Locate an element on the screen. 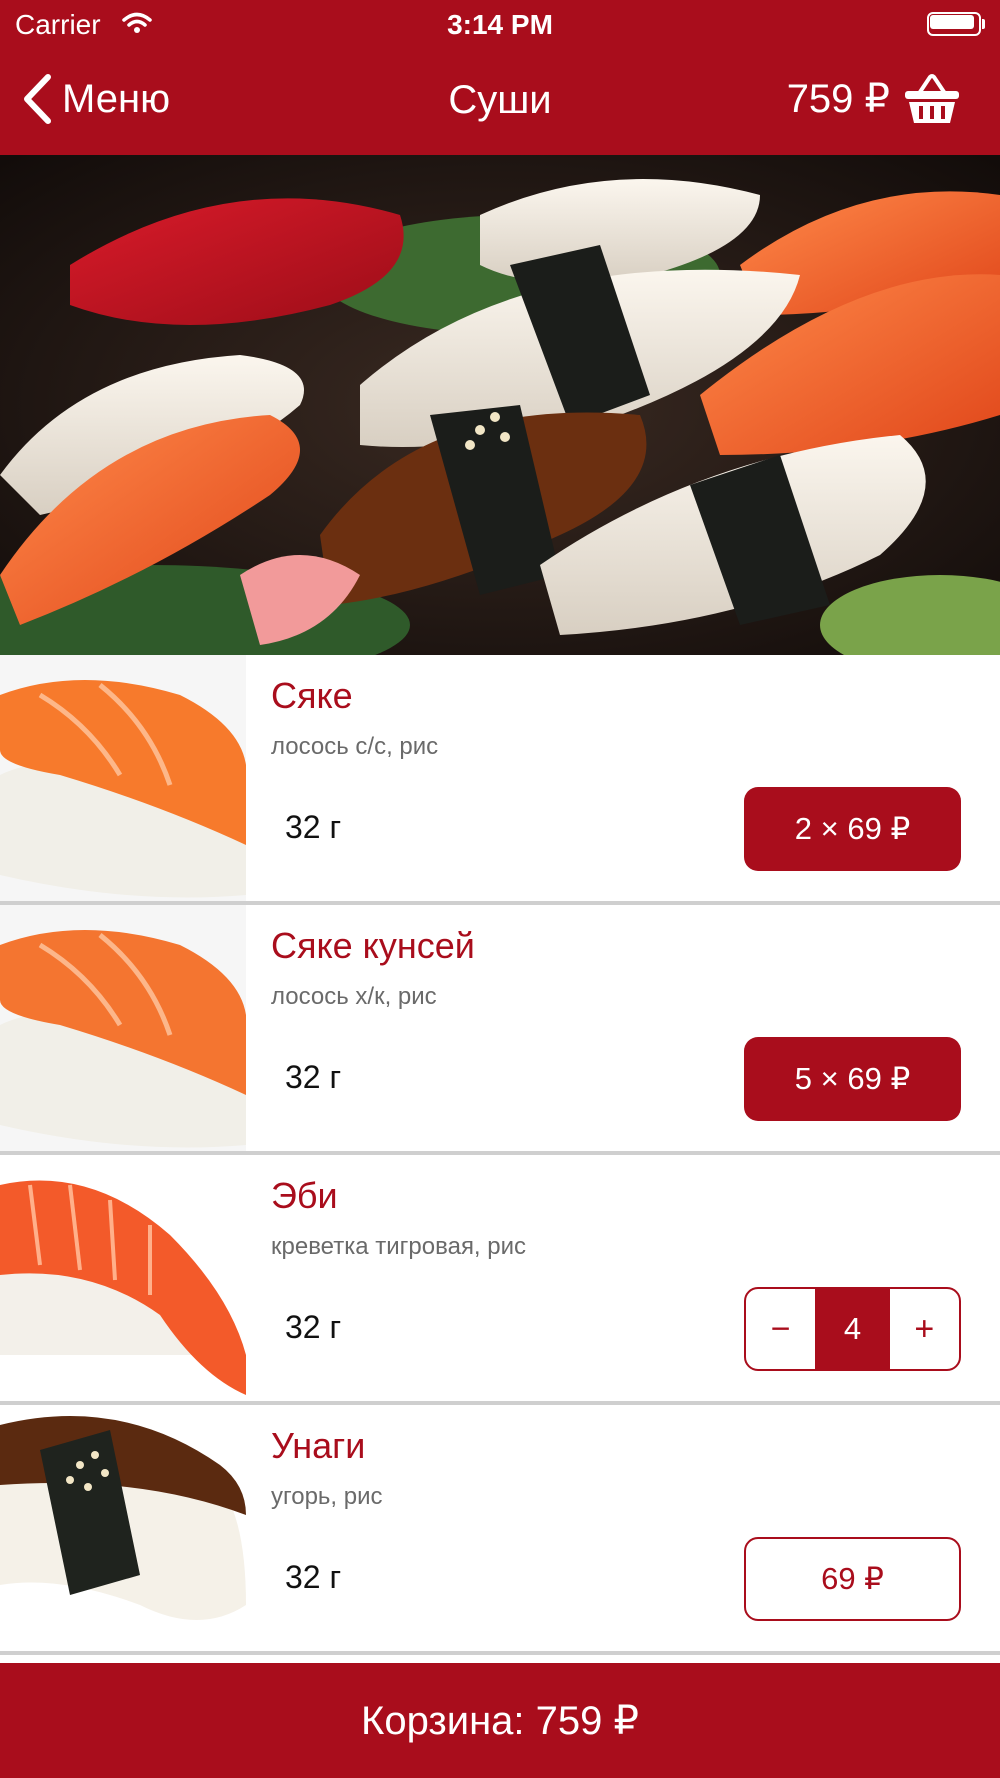 The height and width of the screenshot is (1778, 1000). list-item: Унаги угорь, рис 32 г 69 ₽ is located at coordinates (500, 1530).